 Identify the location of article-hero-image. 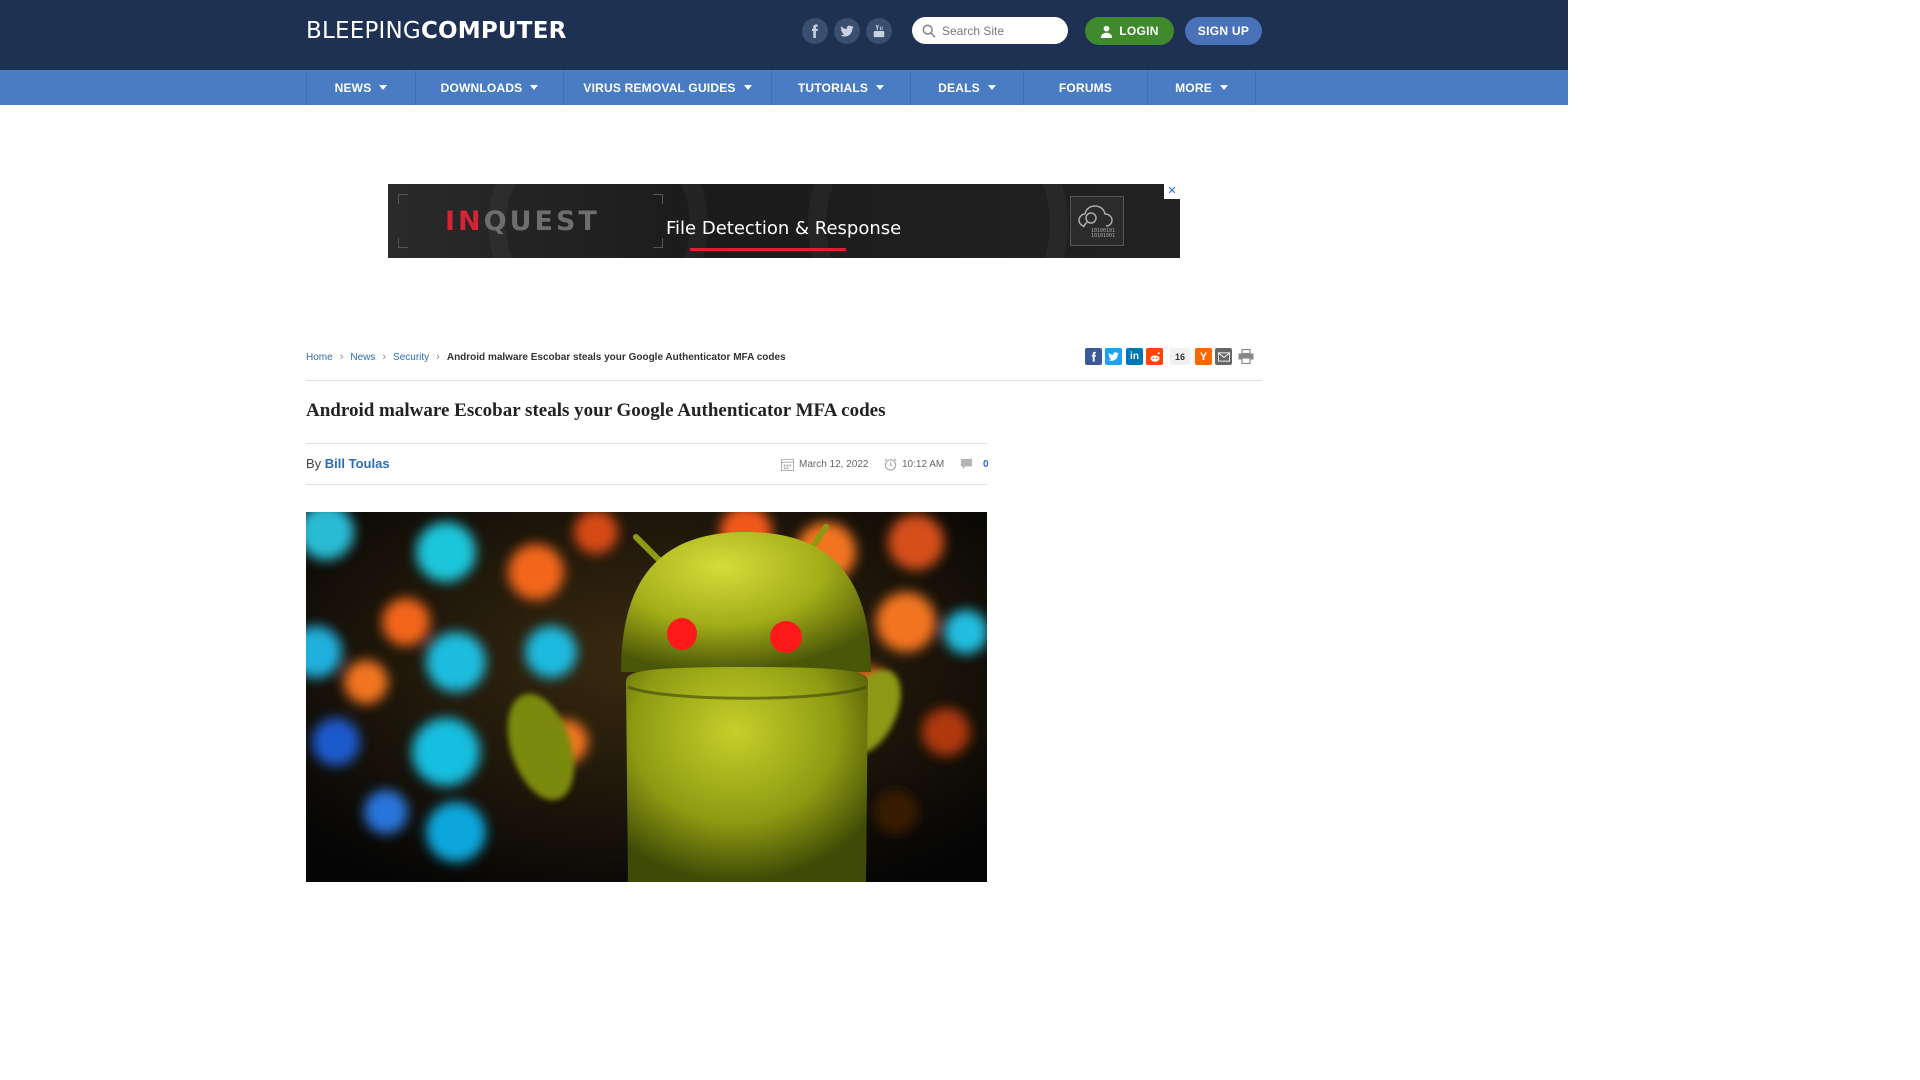
(646, 697).